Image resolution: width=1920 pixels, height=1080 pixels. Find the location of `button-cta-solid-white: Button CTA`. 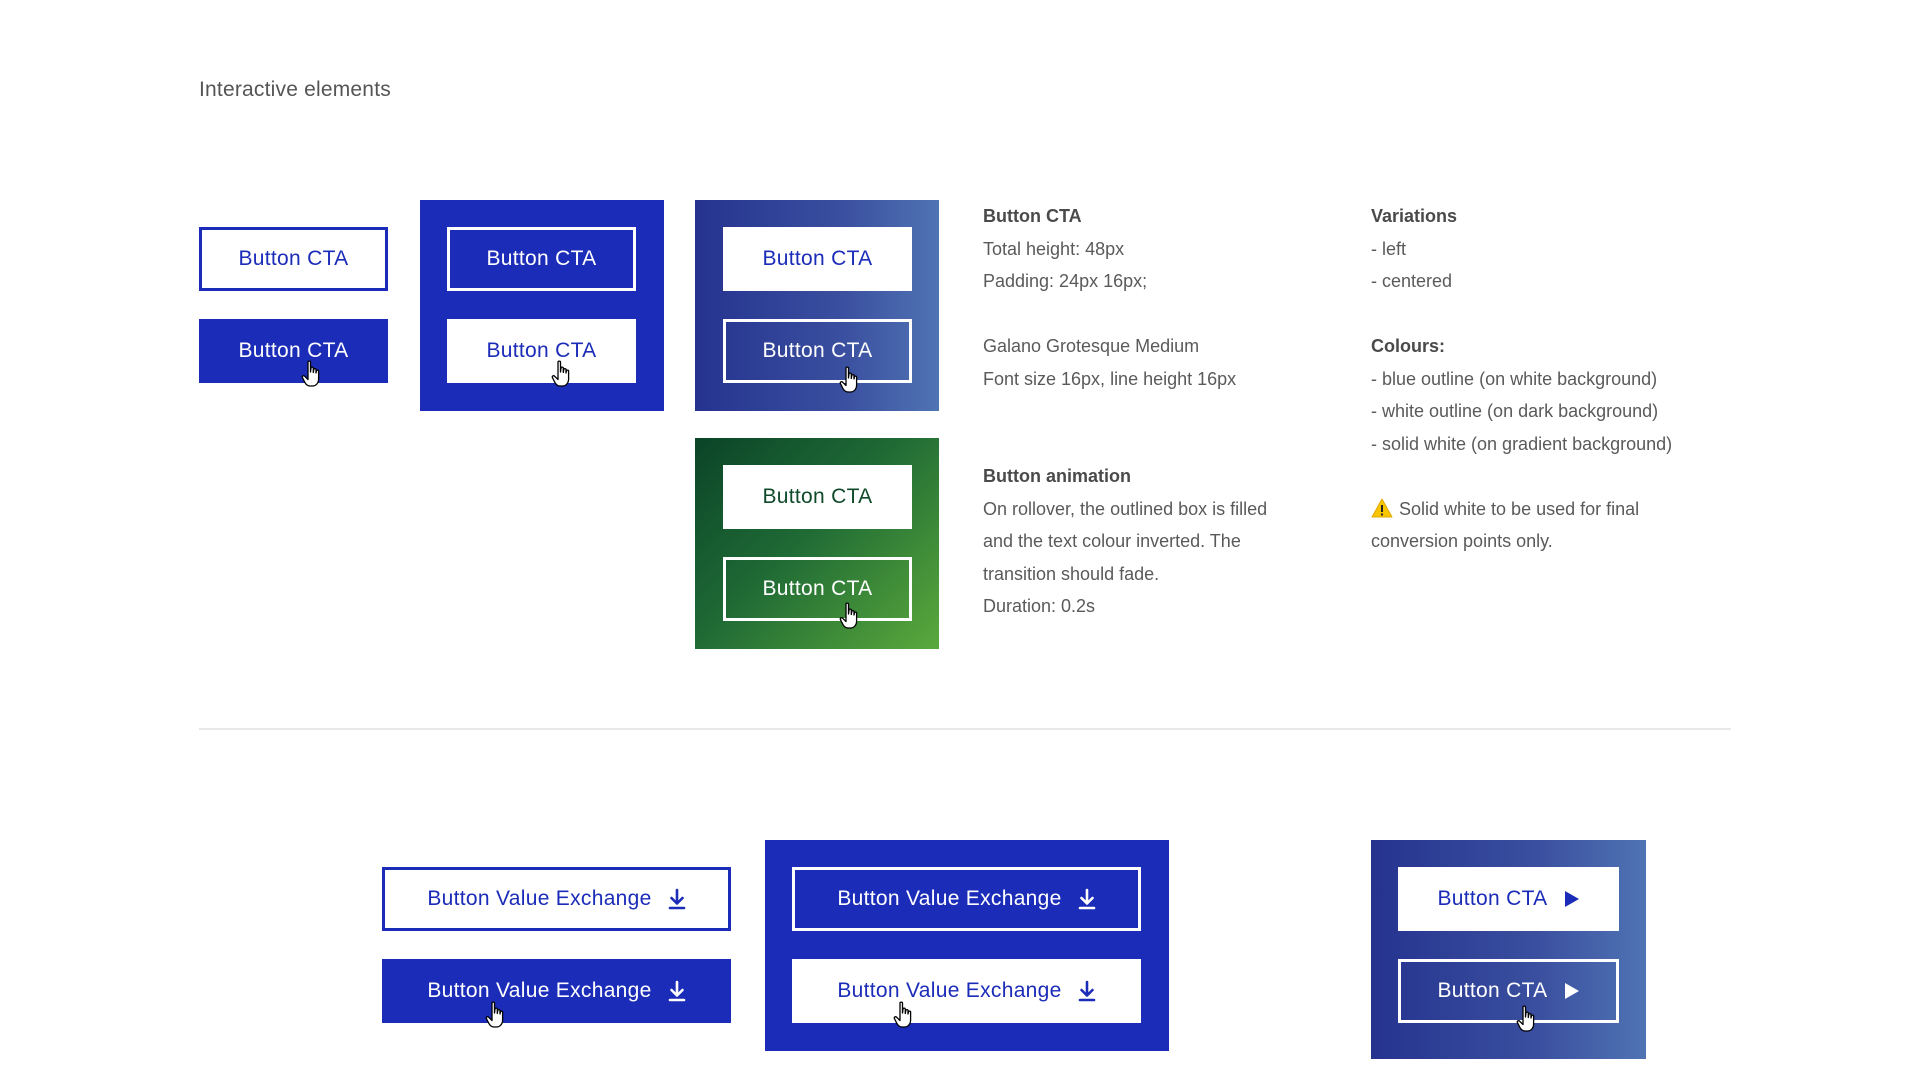

button-cta-solid-white: Button CTA is located at coordinates (817, 259).